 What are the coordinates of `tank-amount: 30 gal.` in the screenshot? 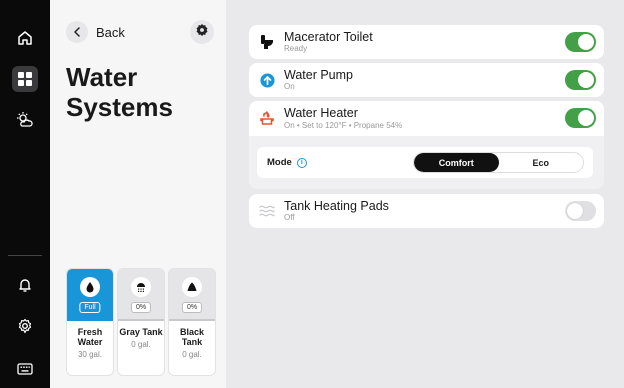 It's located at (90, 354).